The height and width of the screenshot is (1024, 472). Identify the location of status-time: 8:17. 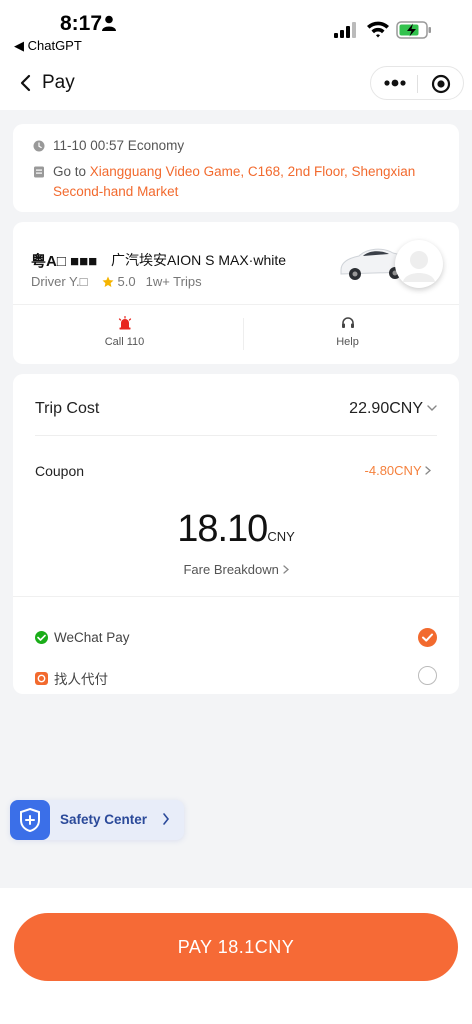
(81, 23).